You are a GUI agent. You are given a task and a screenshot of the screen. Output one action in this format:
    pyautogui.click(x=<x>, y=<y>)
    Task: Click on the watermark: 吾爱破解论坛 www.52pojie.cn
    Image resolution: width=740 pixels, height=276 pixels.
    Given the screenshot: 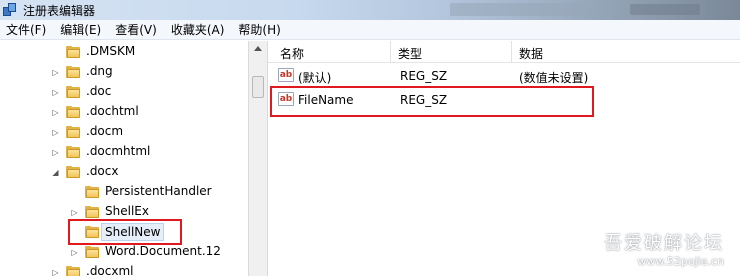 What is the action you would take?
    pyautogui.click(x=664, y=248)
    